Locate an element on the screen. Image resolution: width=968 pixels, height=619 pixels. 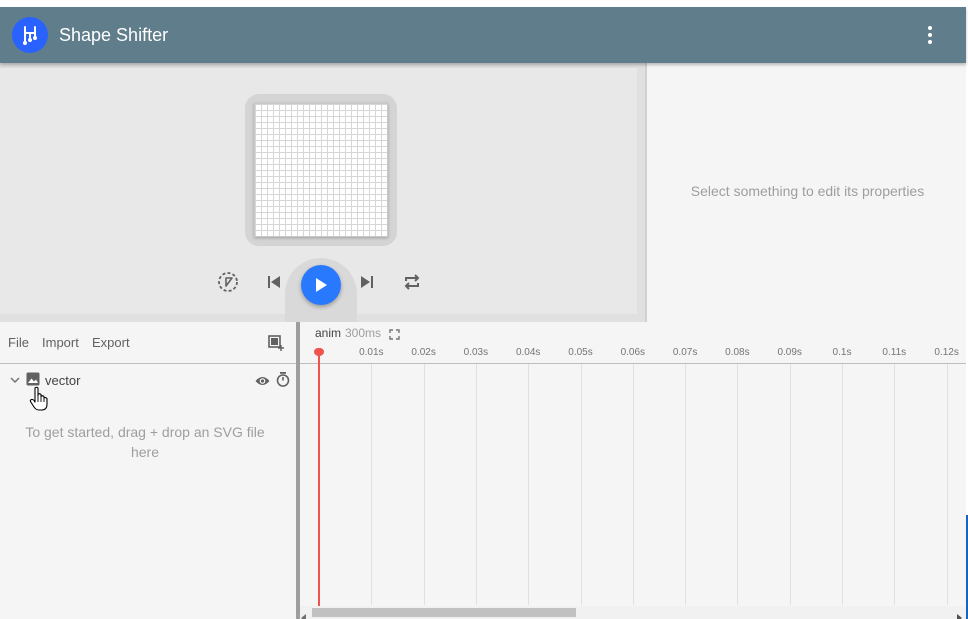
timer-icon is located at coordinates (283, 379).